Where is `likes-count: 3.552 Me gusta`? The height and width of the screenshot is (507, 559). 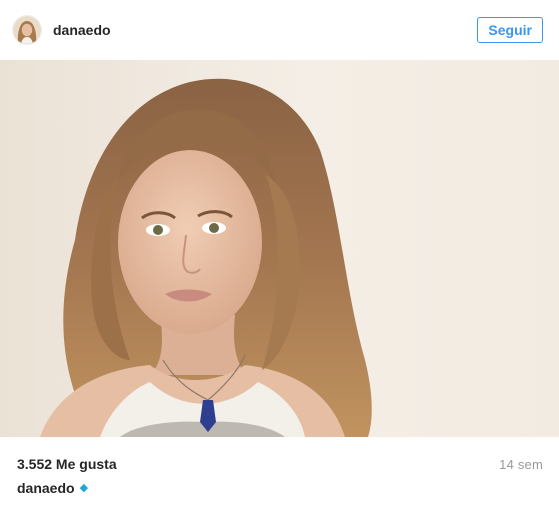
likes-count: 3.552 Me gusta is located at coordinates (67, 464).